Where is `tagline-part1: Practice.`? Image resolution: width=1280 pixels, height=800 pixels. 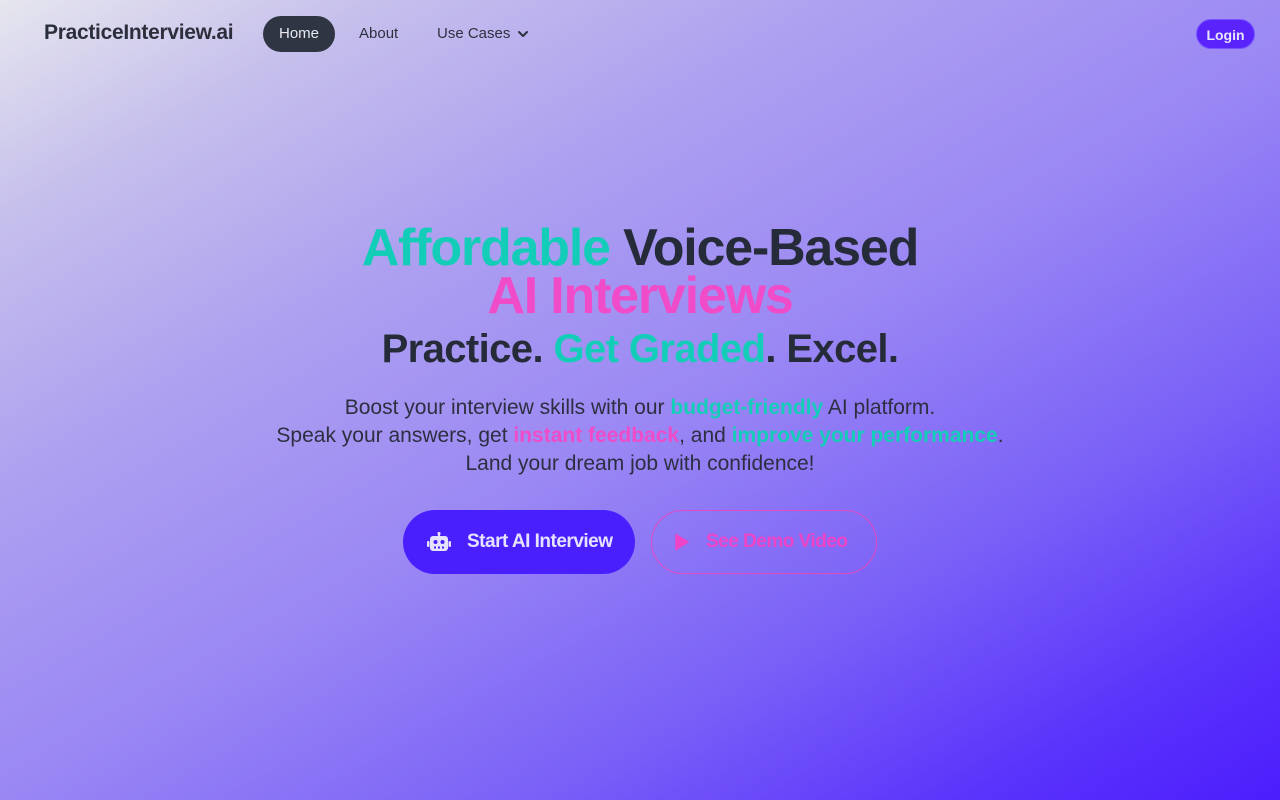
tagline-part1: Practice. is located at coordinates (467, 349).